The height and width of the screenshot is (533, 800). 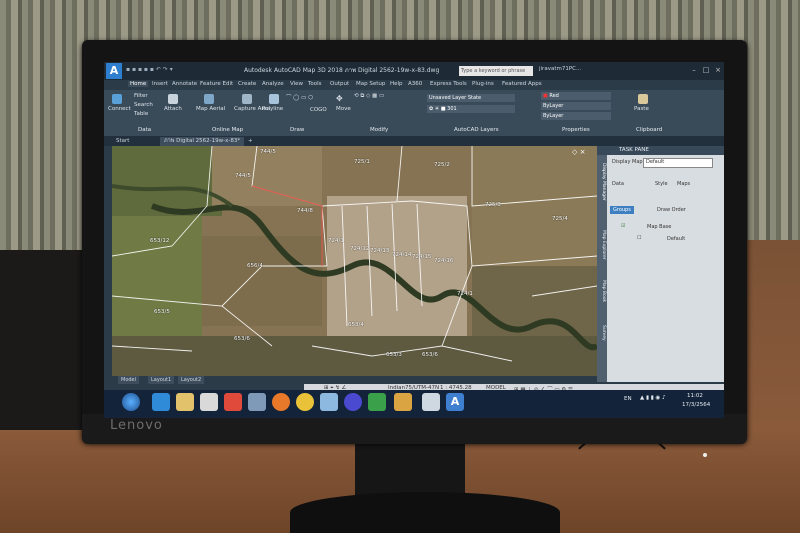 I want to click on close-icon: ×, so click(x=718, y=70).